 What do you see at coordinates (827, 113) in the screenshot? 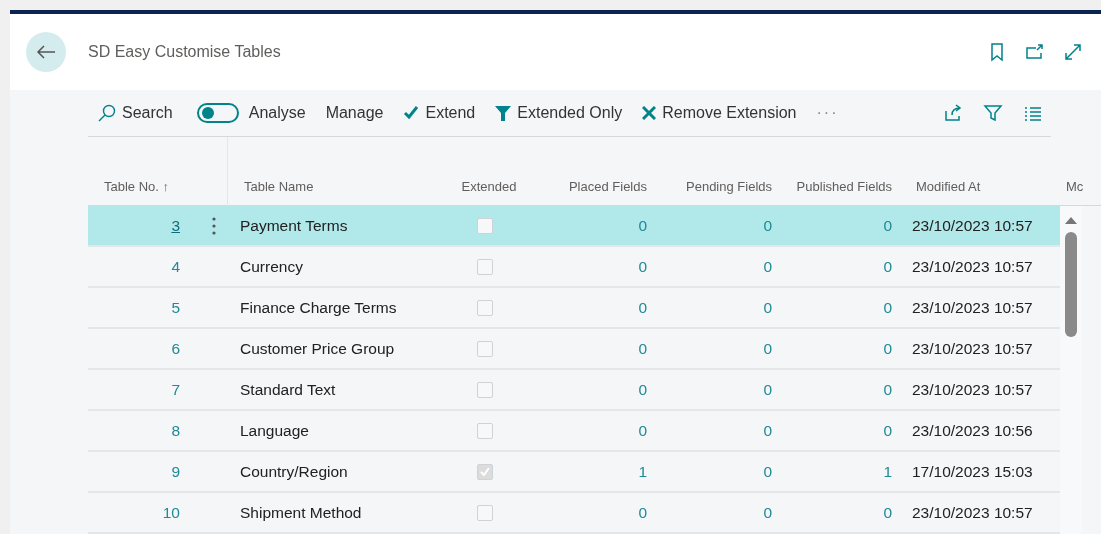
I see `more-button: ···` at bounding box center [827, 113].